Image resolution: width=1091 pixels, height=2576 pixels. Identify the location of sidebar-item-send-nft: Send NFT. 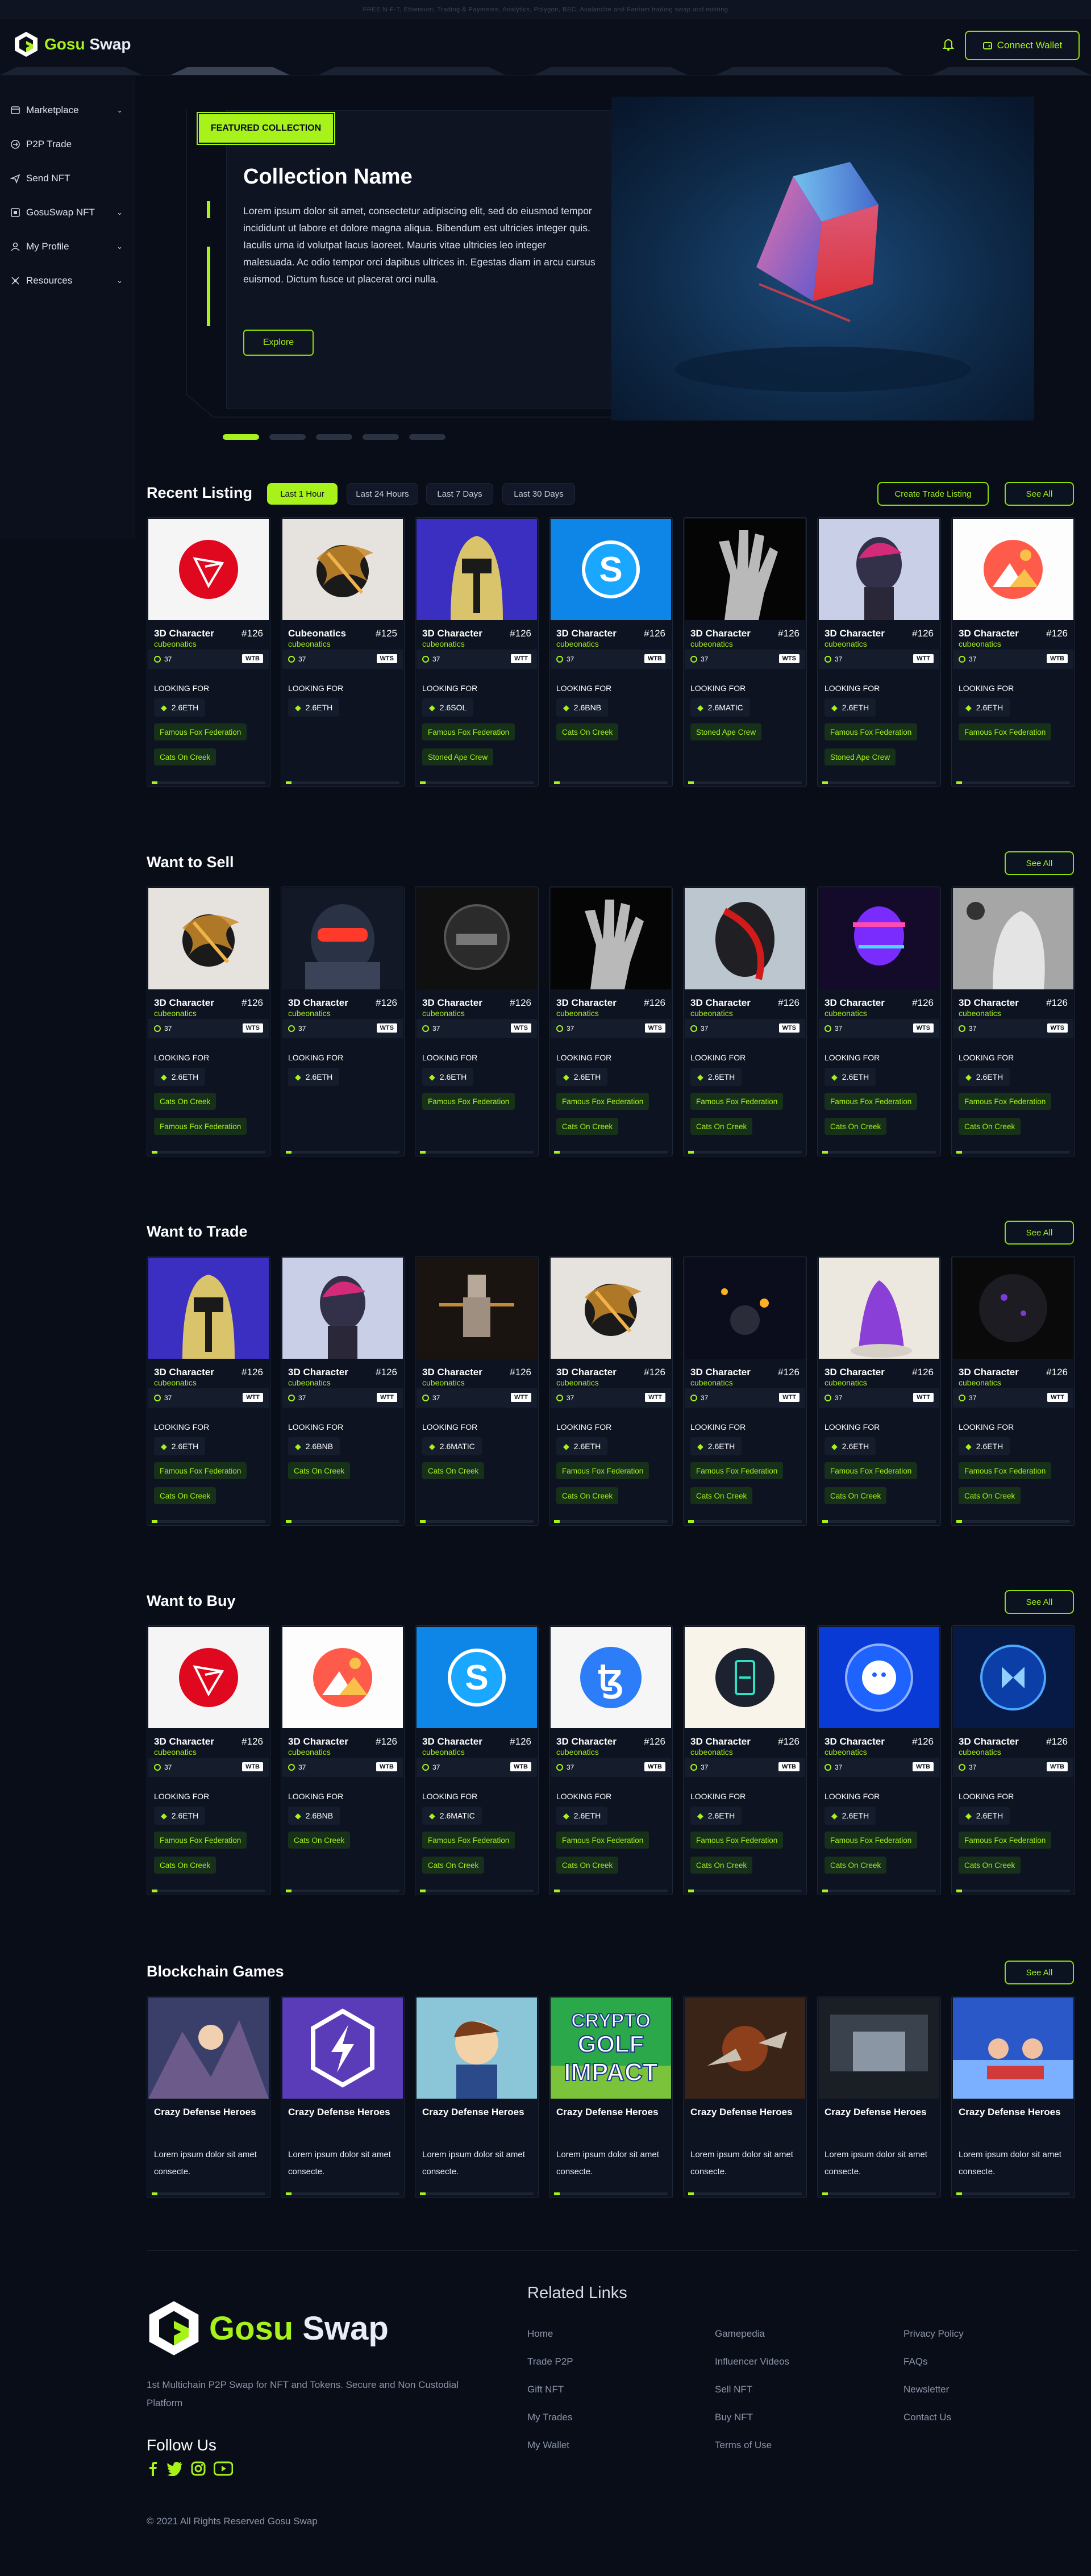
(67, 178).